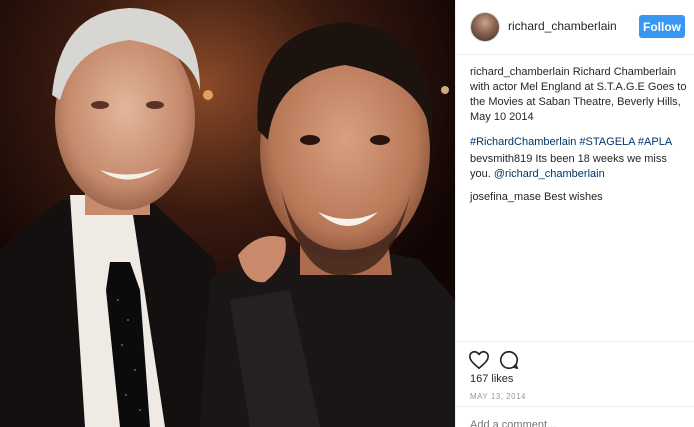 This screenshot has width=694, height=427. I want to click on comment-author: josefina_mase, so click(505, 197).